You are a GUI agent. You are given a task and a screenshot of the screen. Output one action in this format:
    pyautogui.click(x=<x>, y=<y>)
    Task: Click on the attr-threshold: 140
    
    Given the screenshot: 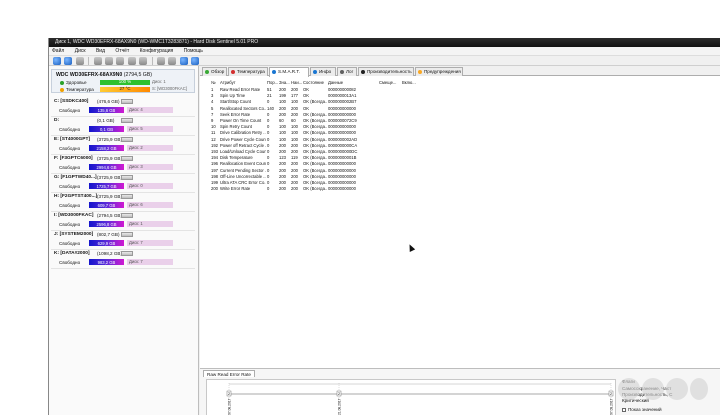 What is the action you would take?
    pyautogui.click(x=270, y=108)
    